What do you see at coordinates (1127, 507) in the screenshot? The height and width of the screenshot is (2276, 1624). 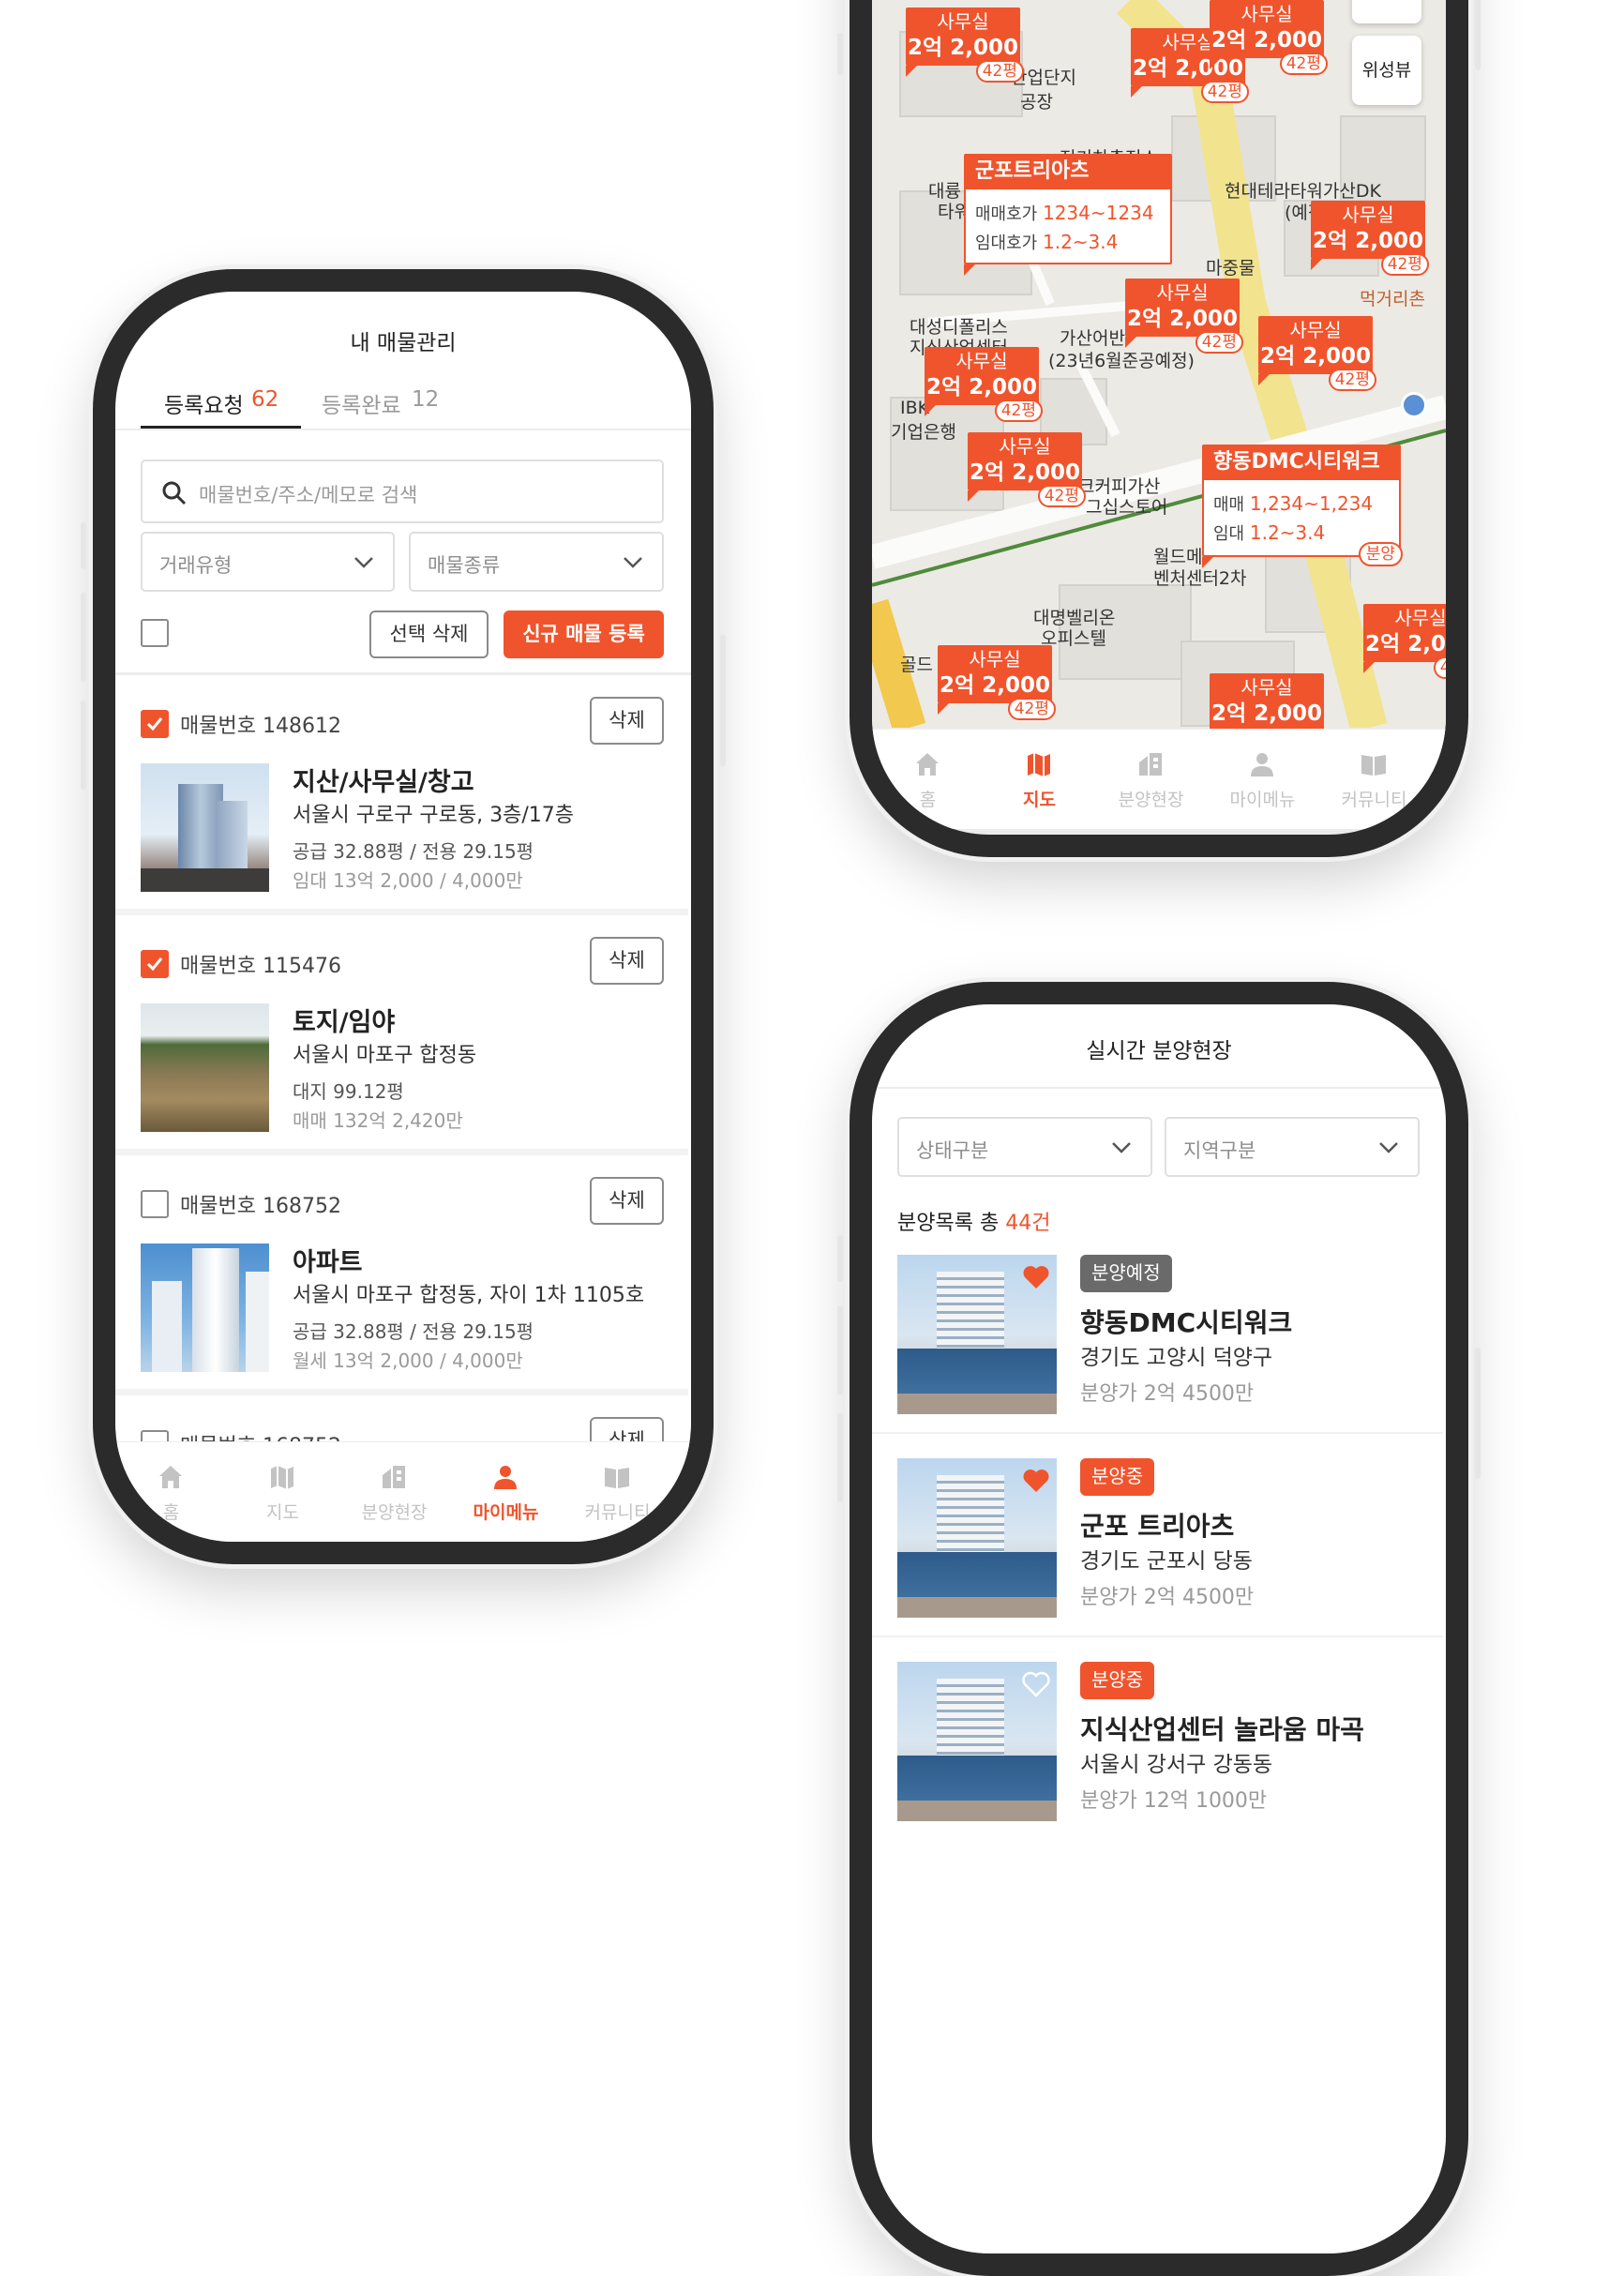 I see `map-label: 그십스토어` at bounding box center [1127, 507].